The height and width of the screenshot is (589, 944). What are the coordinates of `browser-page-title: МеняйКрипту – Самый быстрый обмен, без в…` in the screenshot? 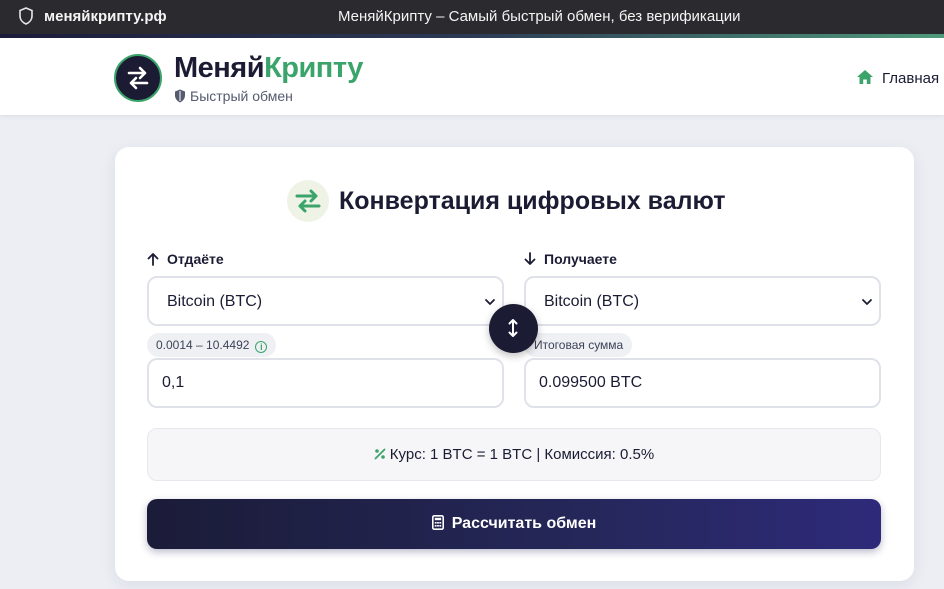 It's located at (539, 16).